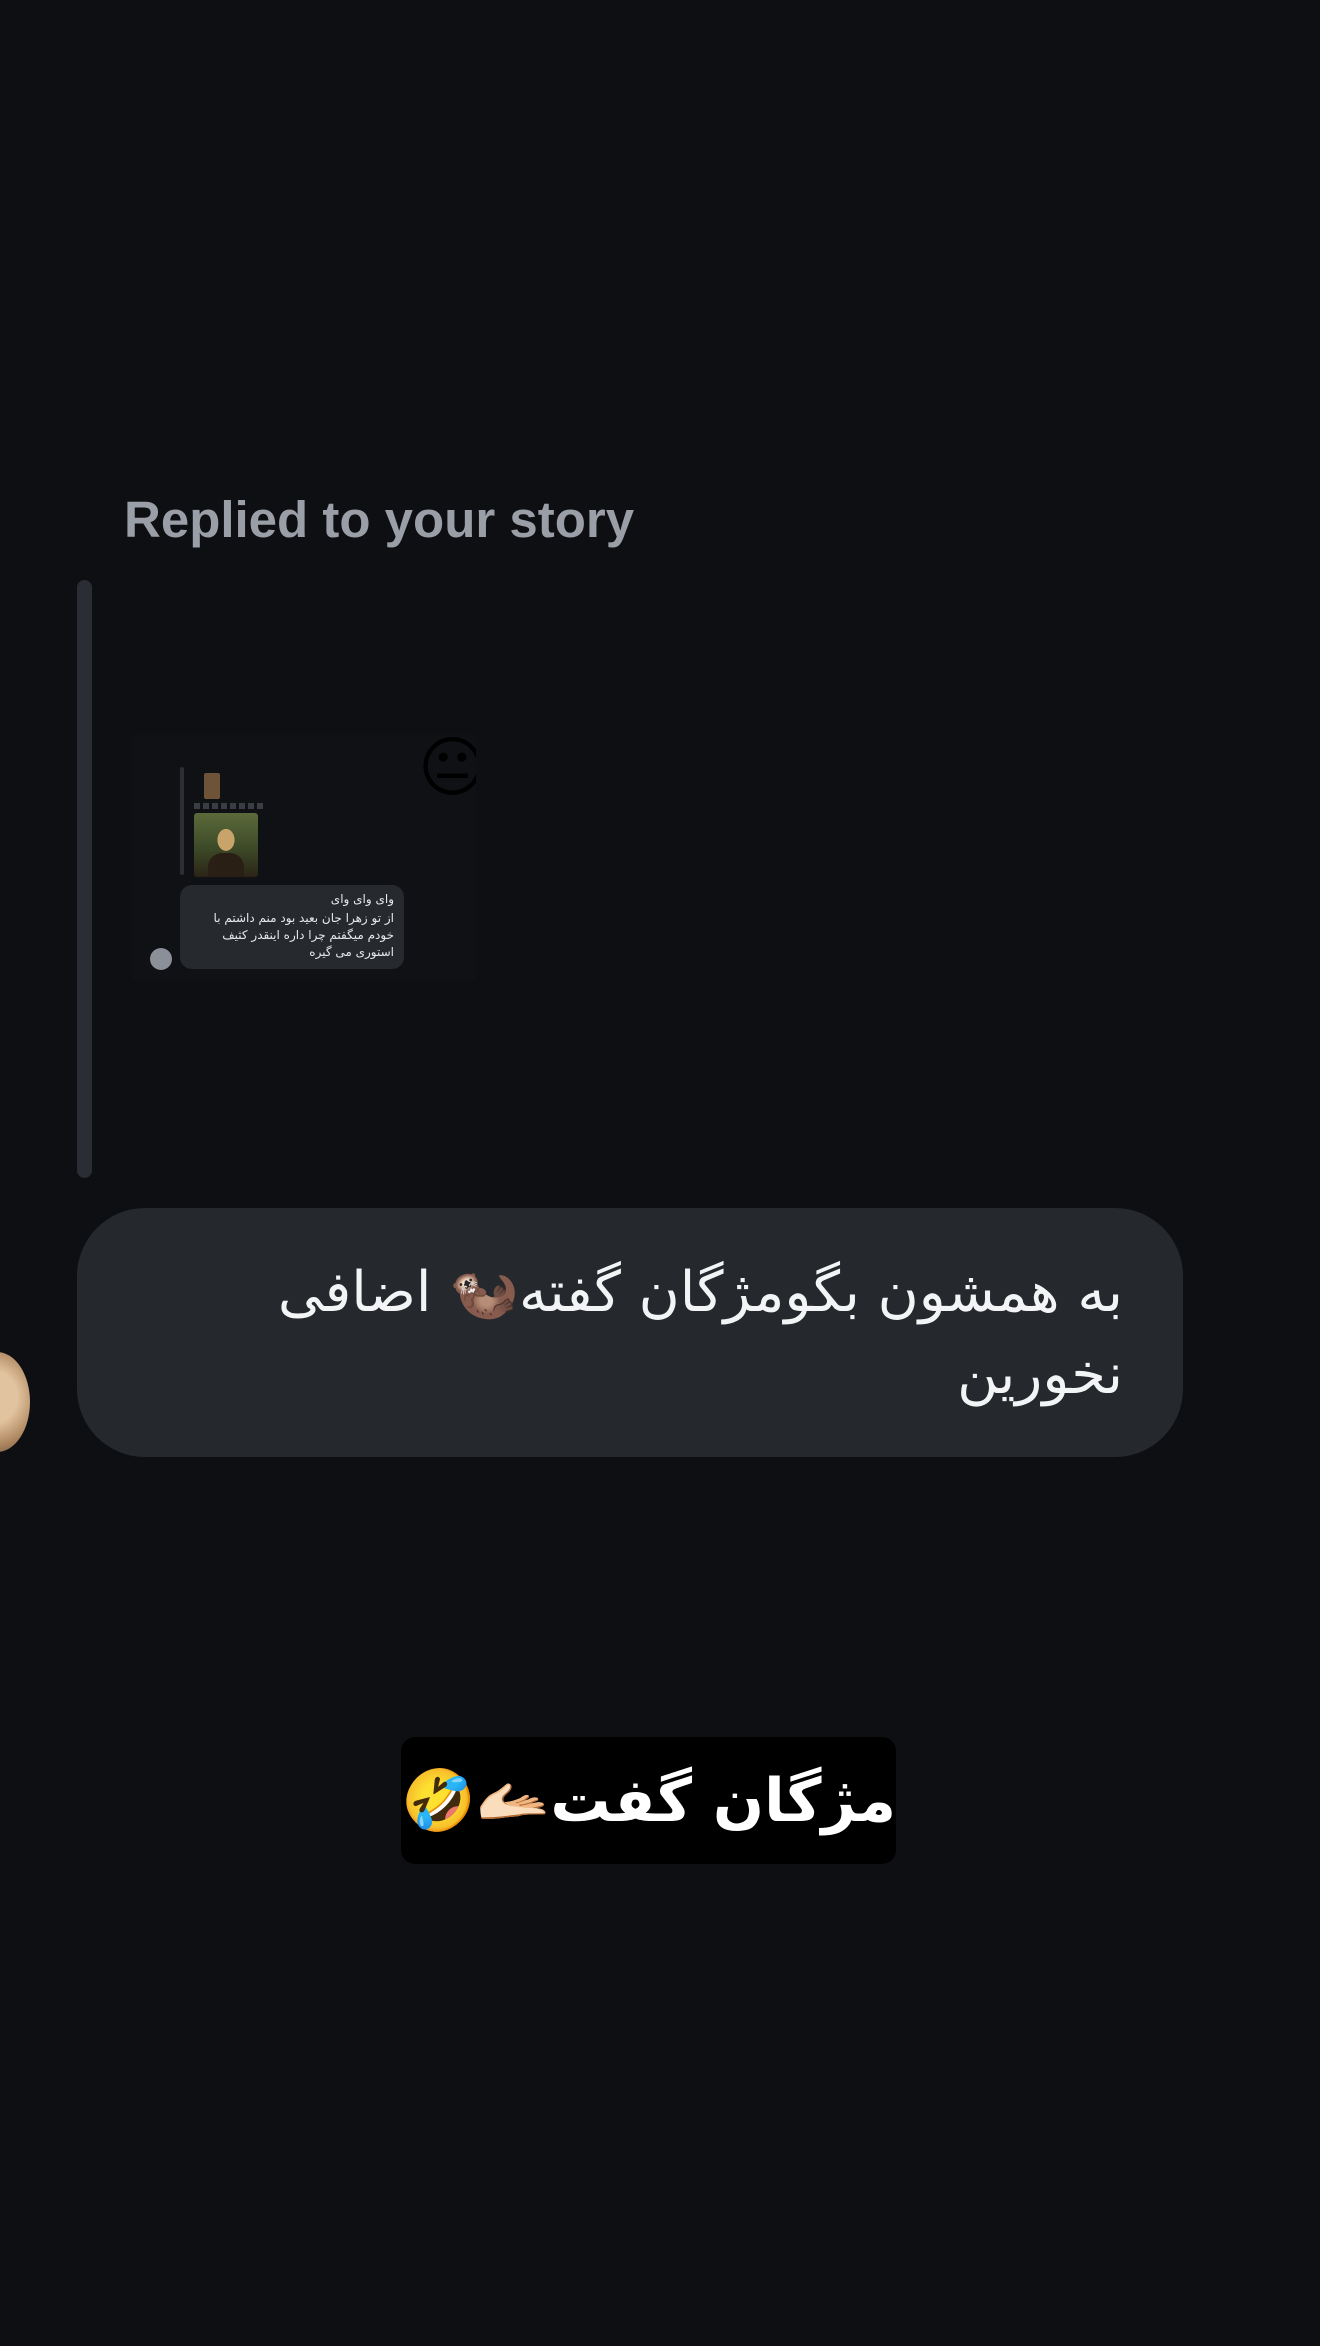 This screenshot has width=1320, height=2346. What do you see at coordinates (182, 821) in the screenshot?
I see `mini-quote-bar` at bounding box center [182, 821].